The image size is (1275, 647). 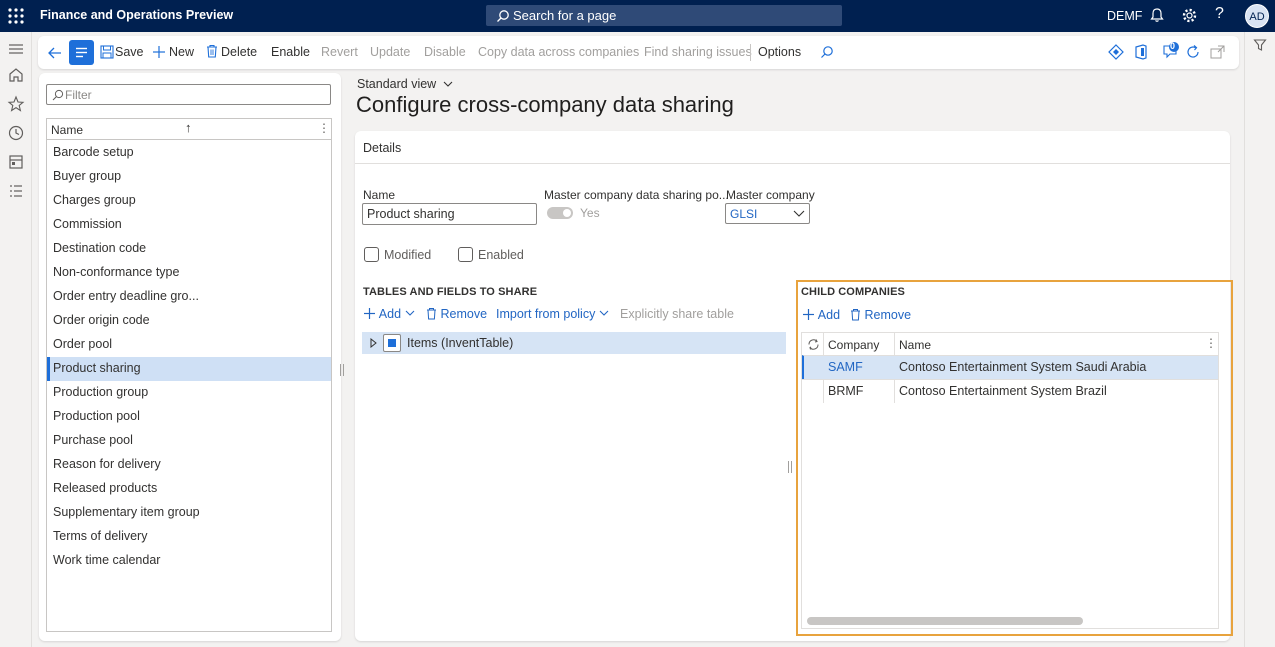 I want to click on details-divider, so click(x=792, y=163).